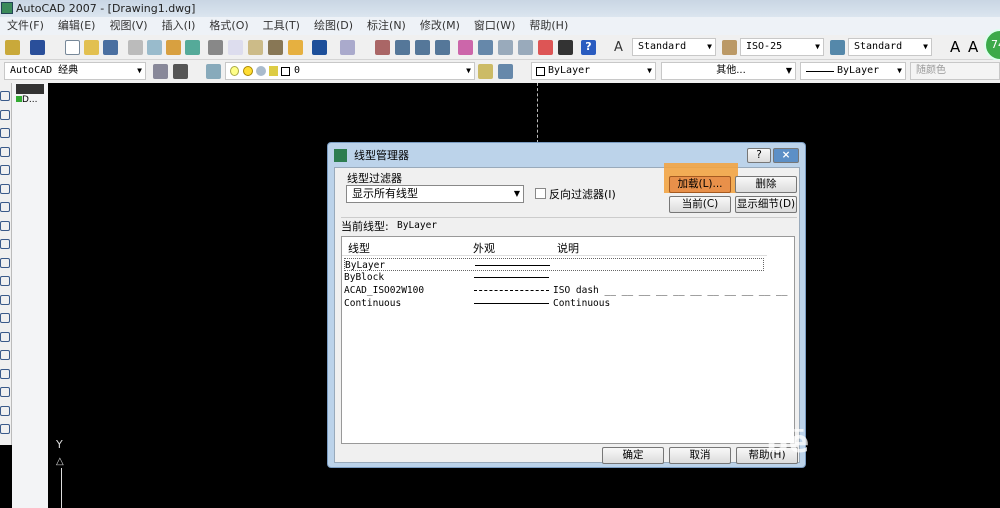  I want to click on workspace-icon, so click(12, 47).